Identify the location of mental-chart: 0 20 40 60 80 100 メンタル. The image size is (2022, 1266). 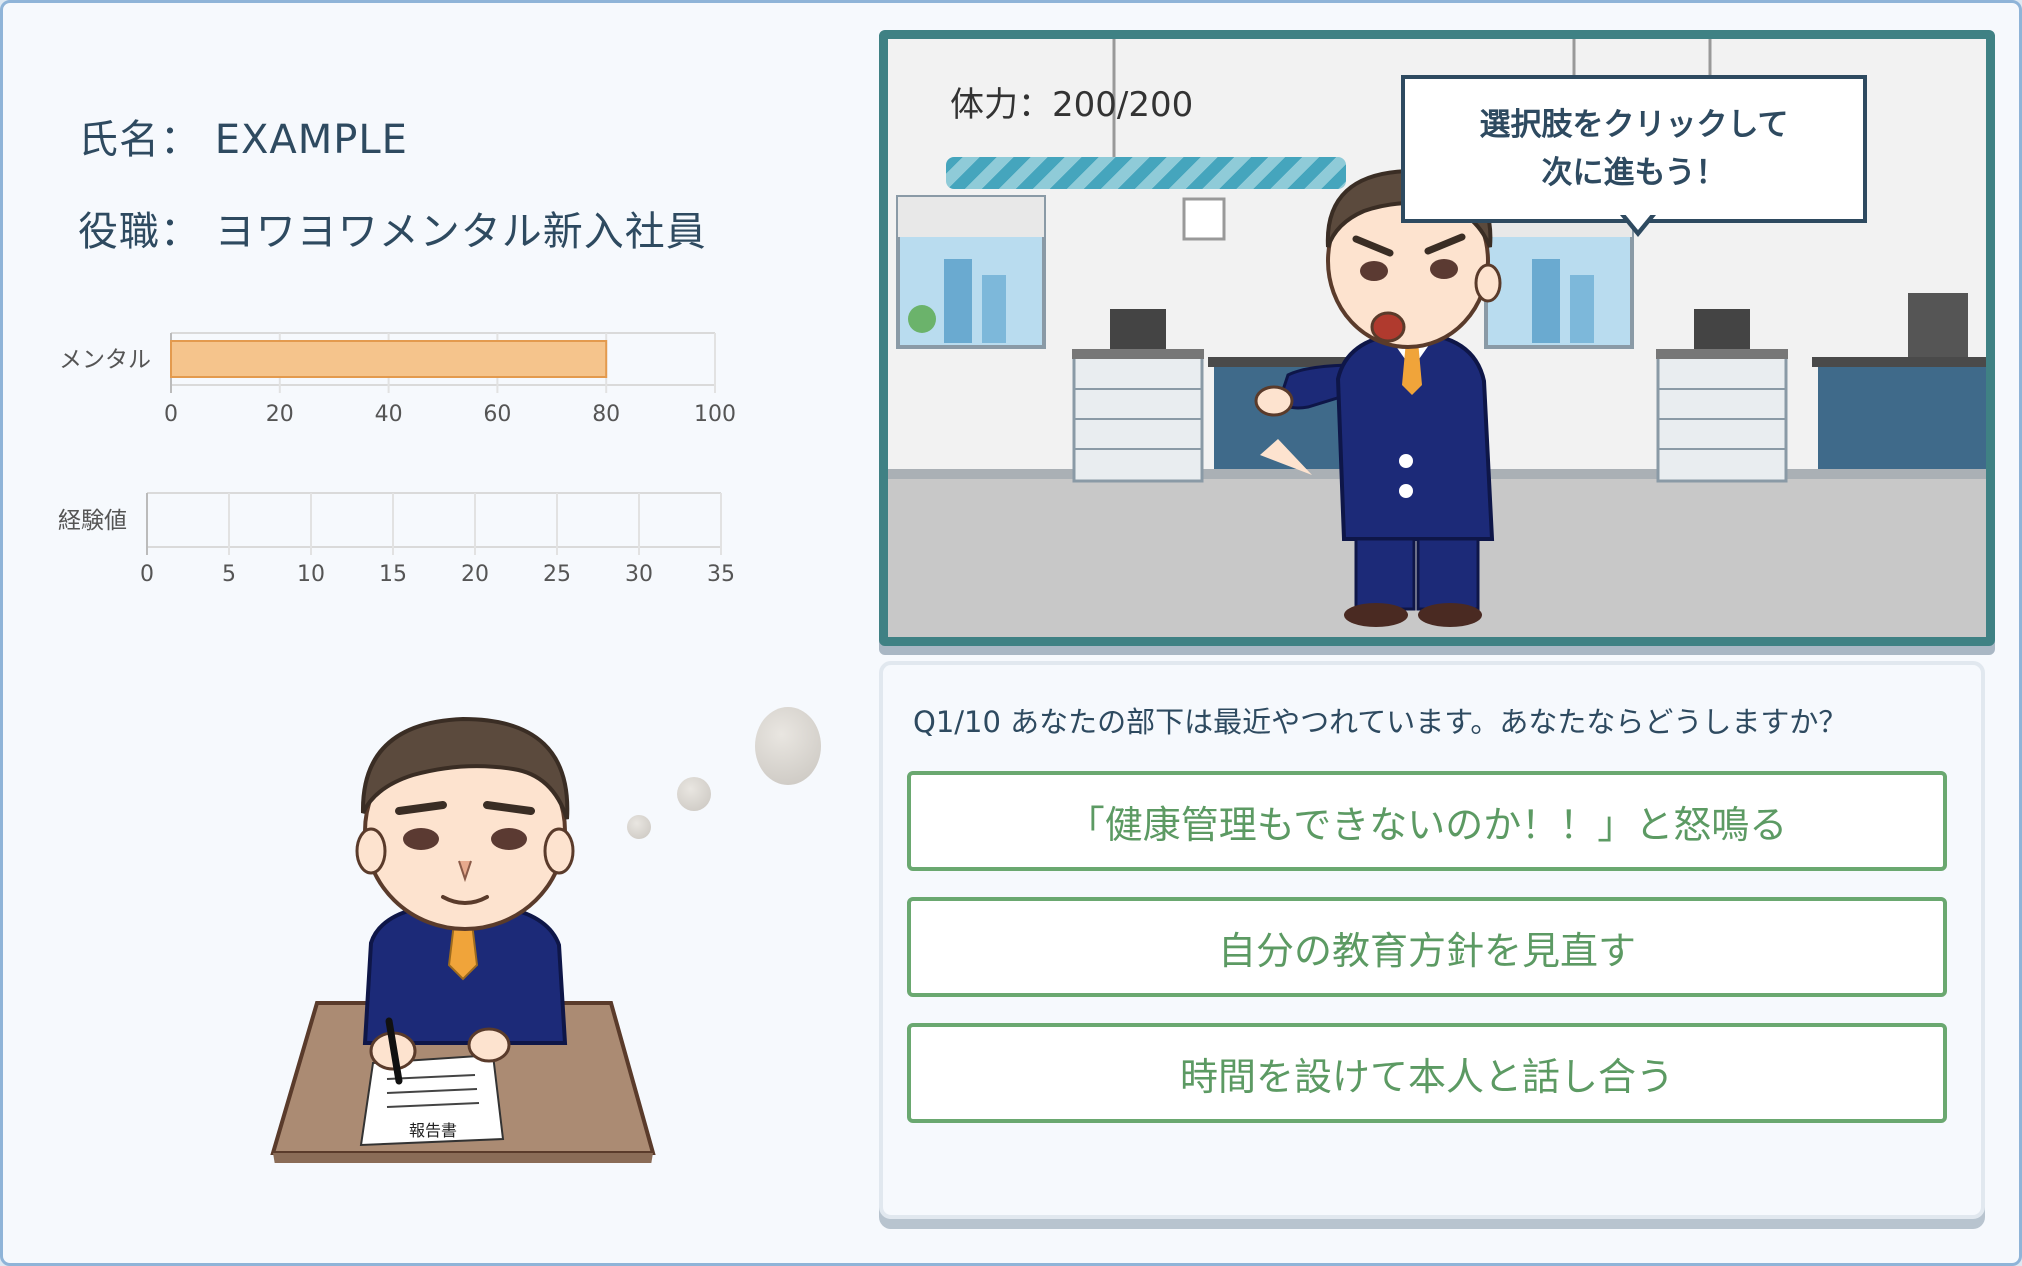
(397, 379).